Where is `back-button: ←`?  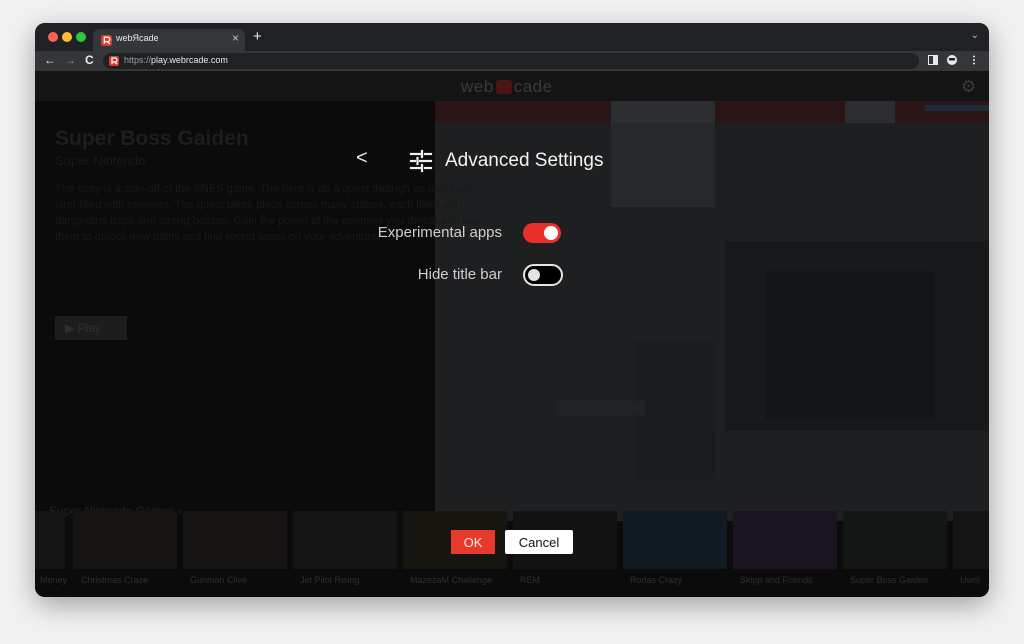
back-button: ← is located at coordinates (50, 60).